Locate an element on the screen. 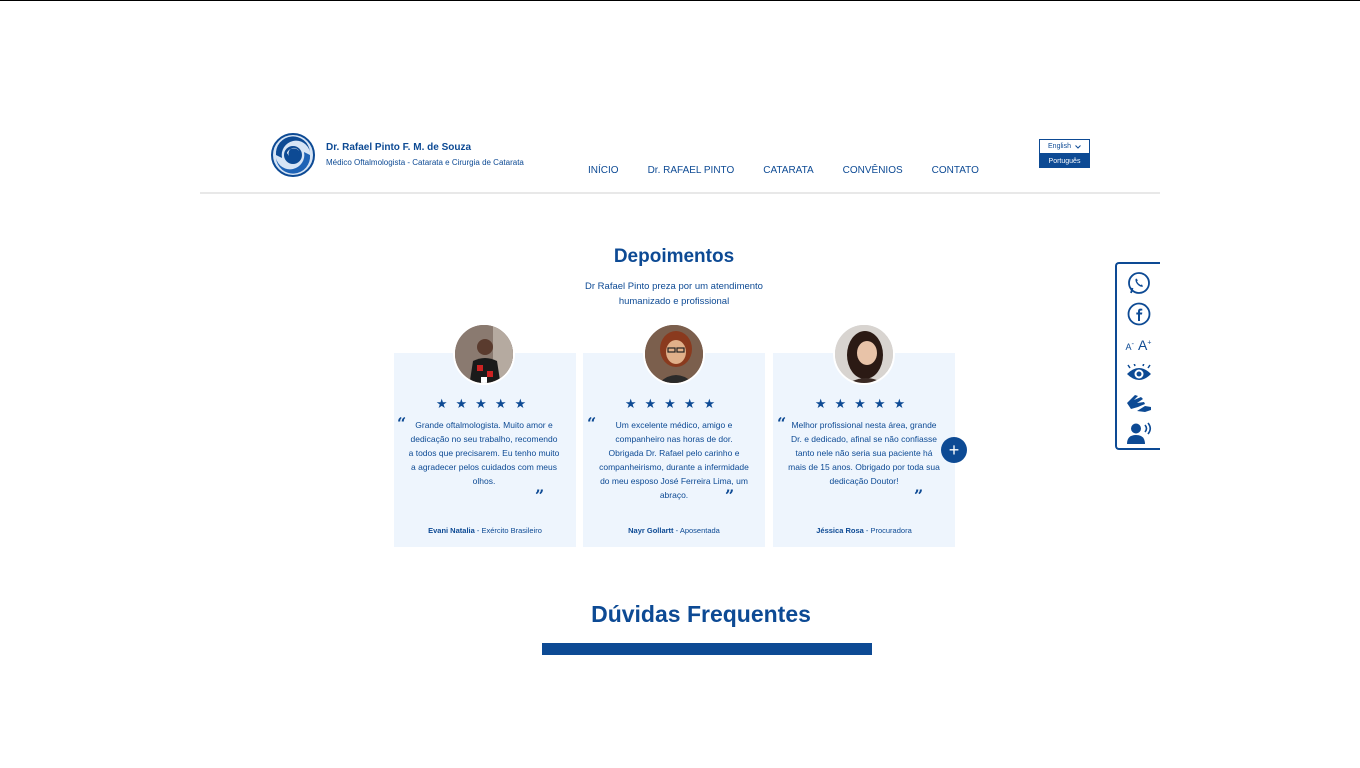 Image resolution: width=1360 pixels, height=768 pixels. sign-language-icon is located at coordinates (1138, 403).